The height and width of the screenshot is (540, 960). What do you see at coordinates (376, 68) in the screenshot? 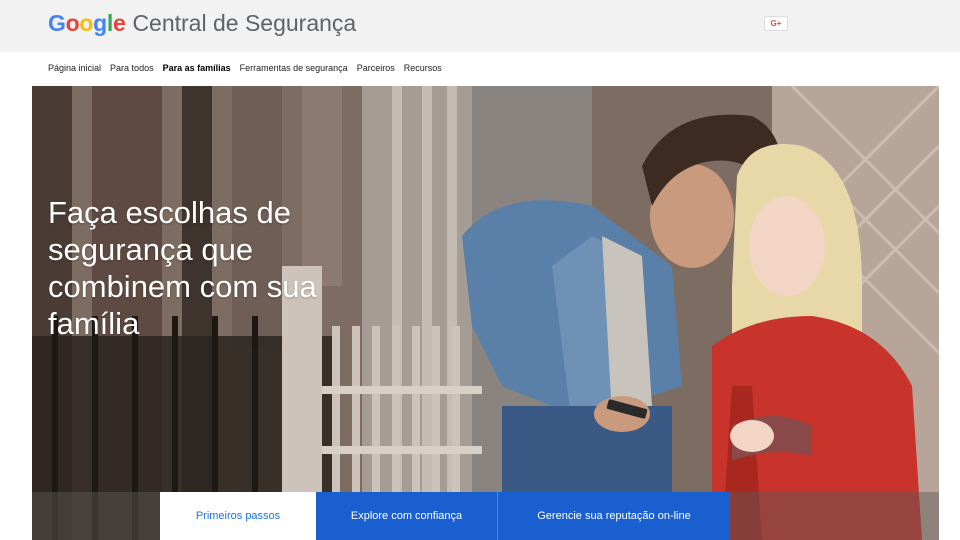
I see `nav-item-partners: Parceiros` at bounding box center [376, 68].